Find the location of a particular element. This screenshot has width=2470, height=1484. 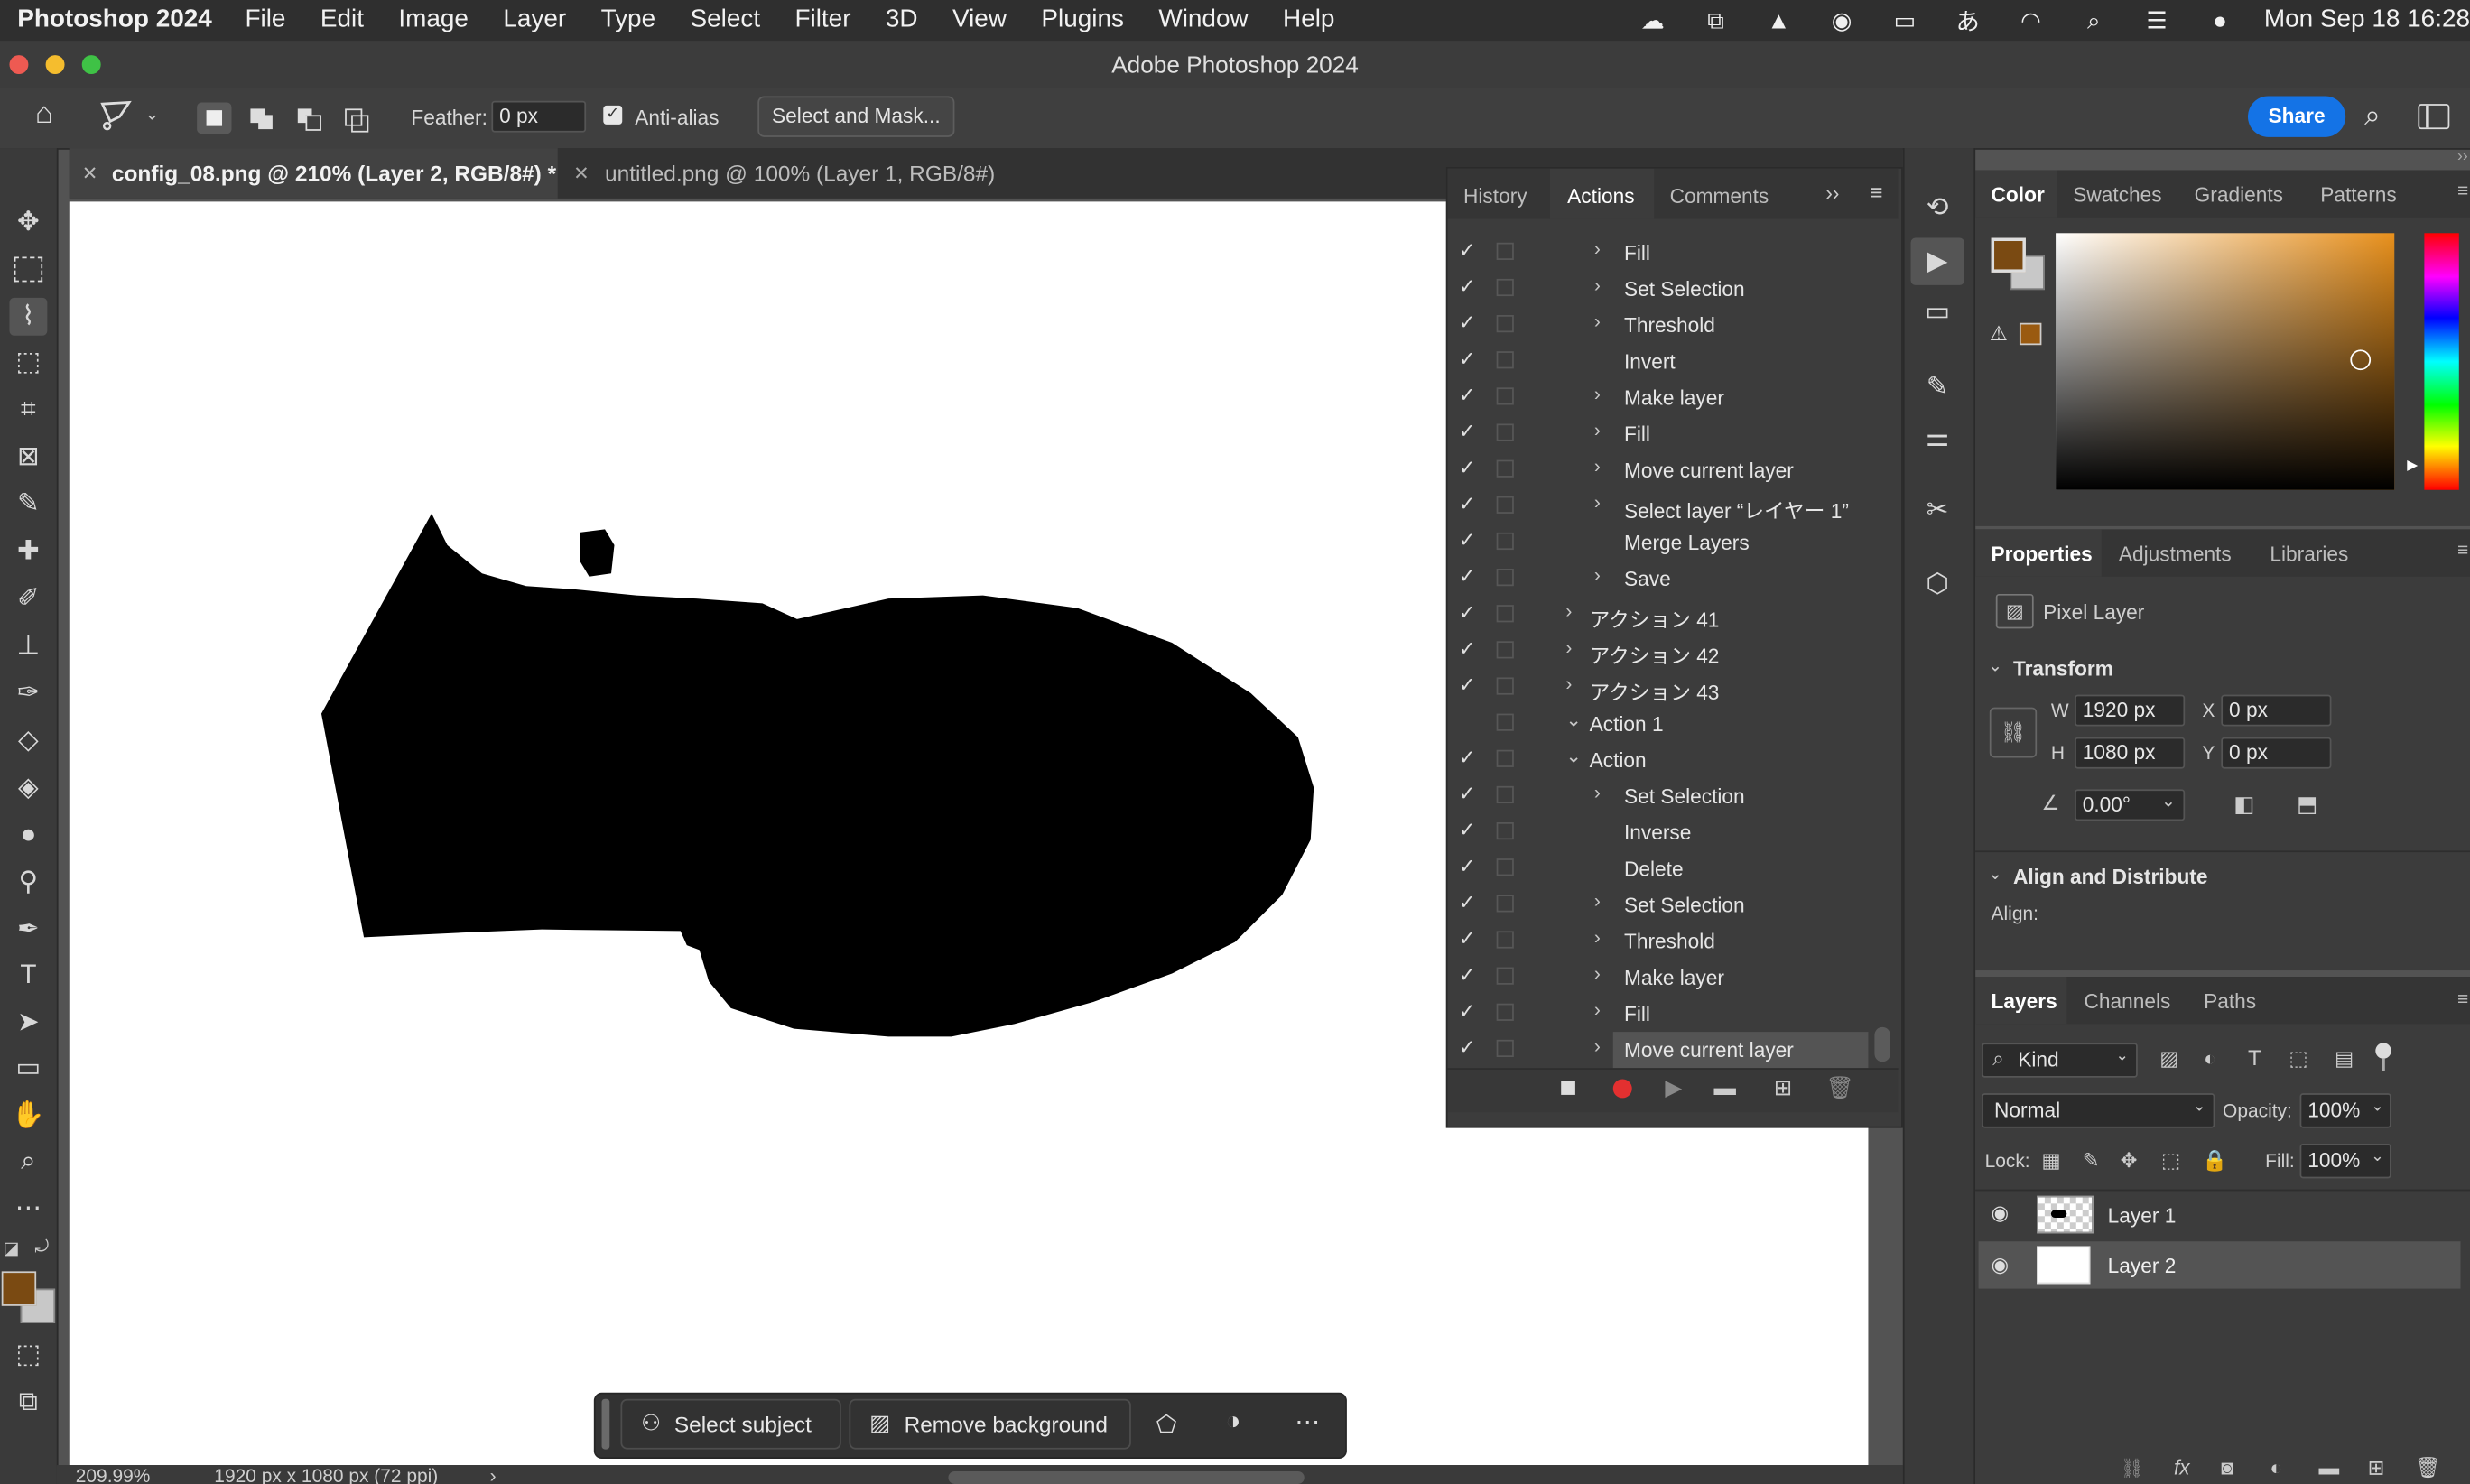

marquee-tool-icon is located at coordinates (28, 269).